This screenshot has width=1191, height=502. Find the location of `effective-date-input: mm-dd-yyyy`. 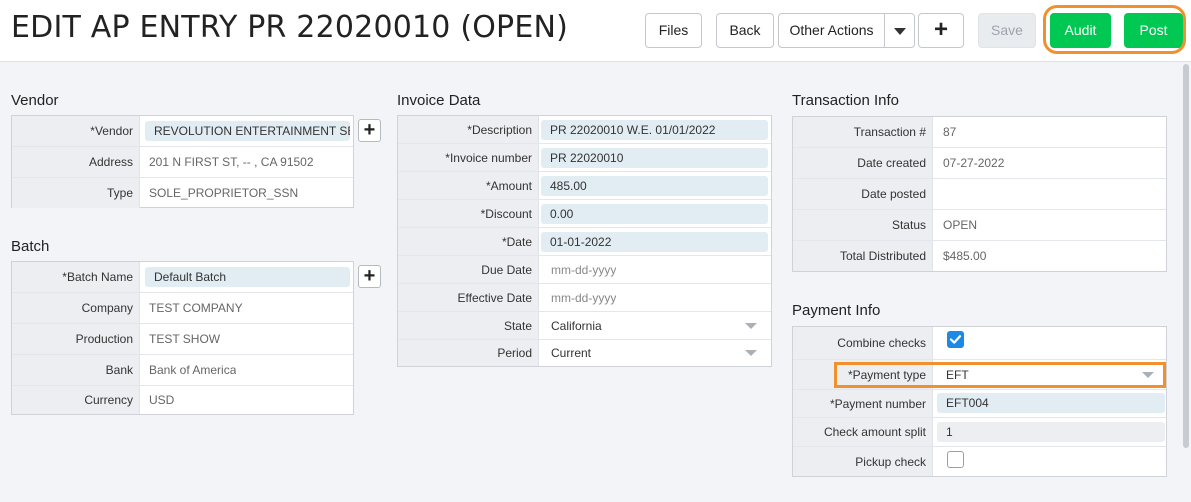

effective-date-input: mm-dd-yyyy is located at coordinates (583, 297).